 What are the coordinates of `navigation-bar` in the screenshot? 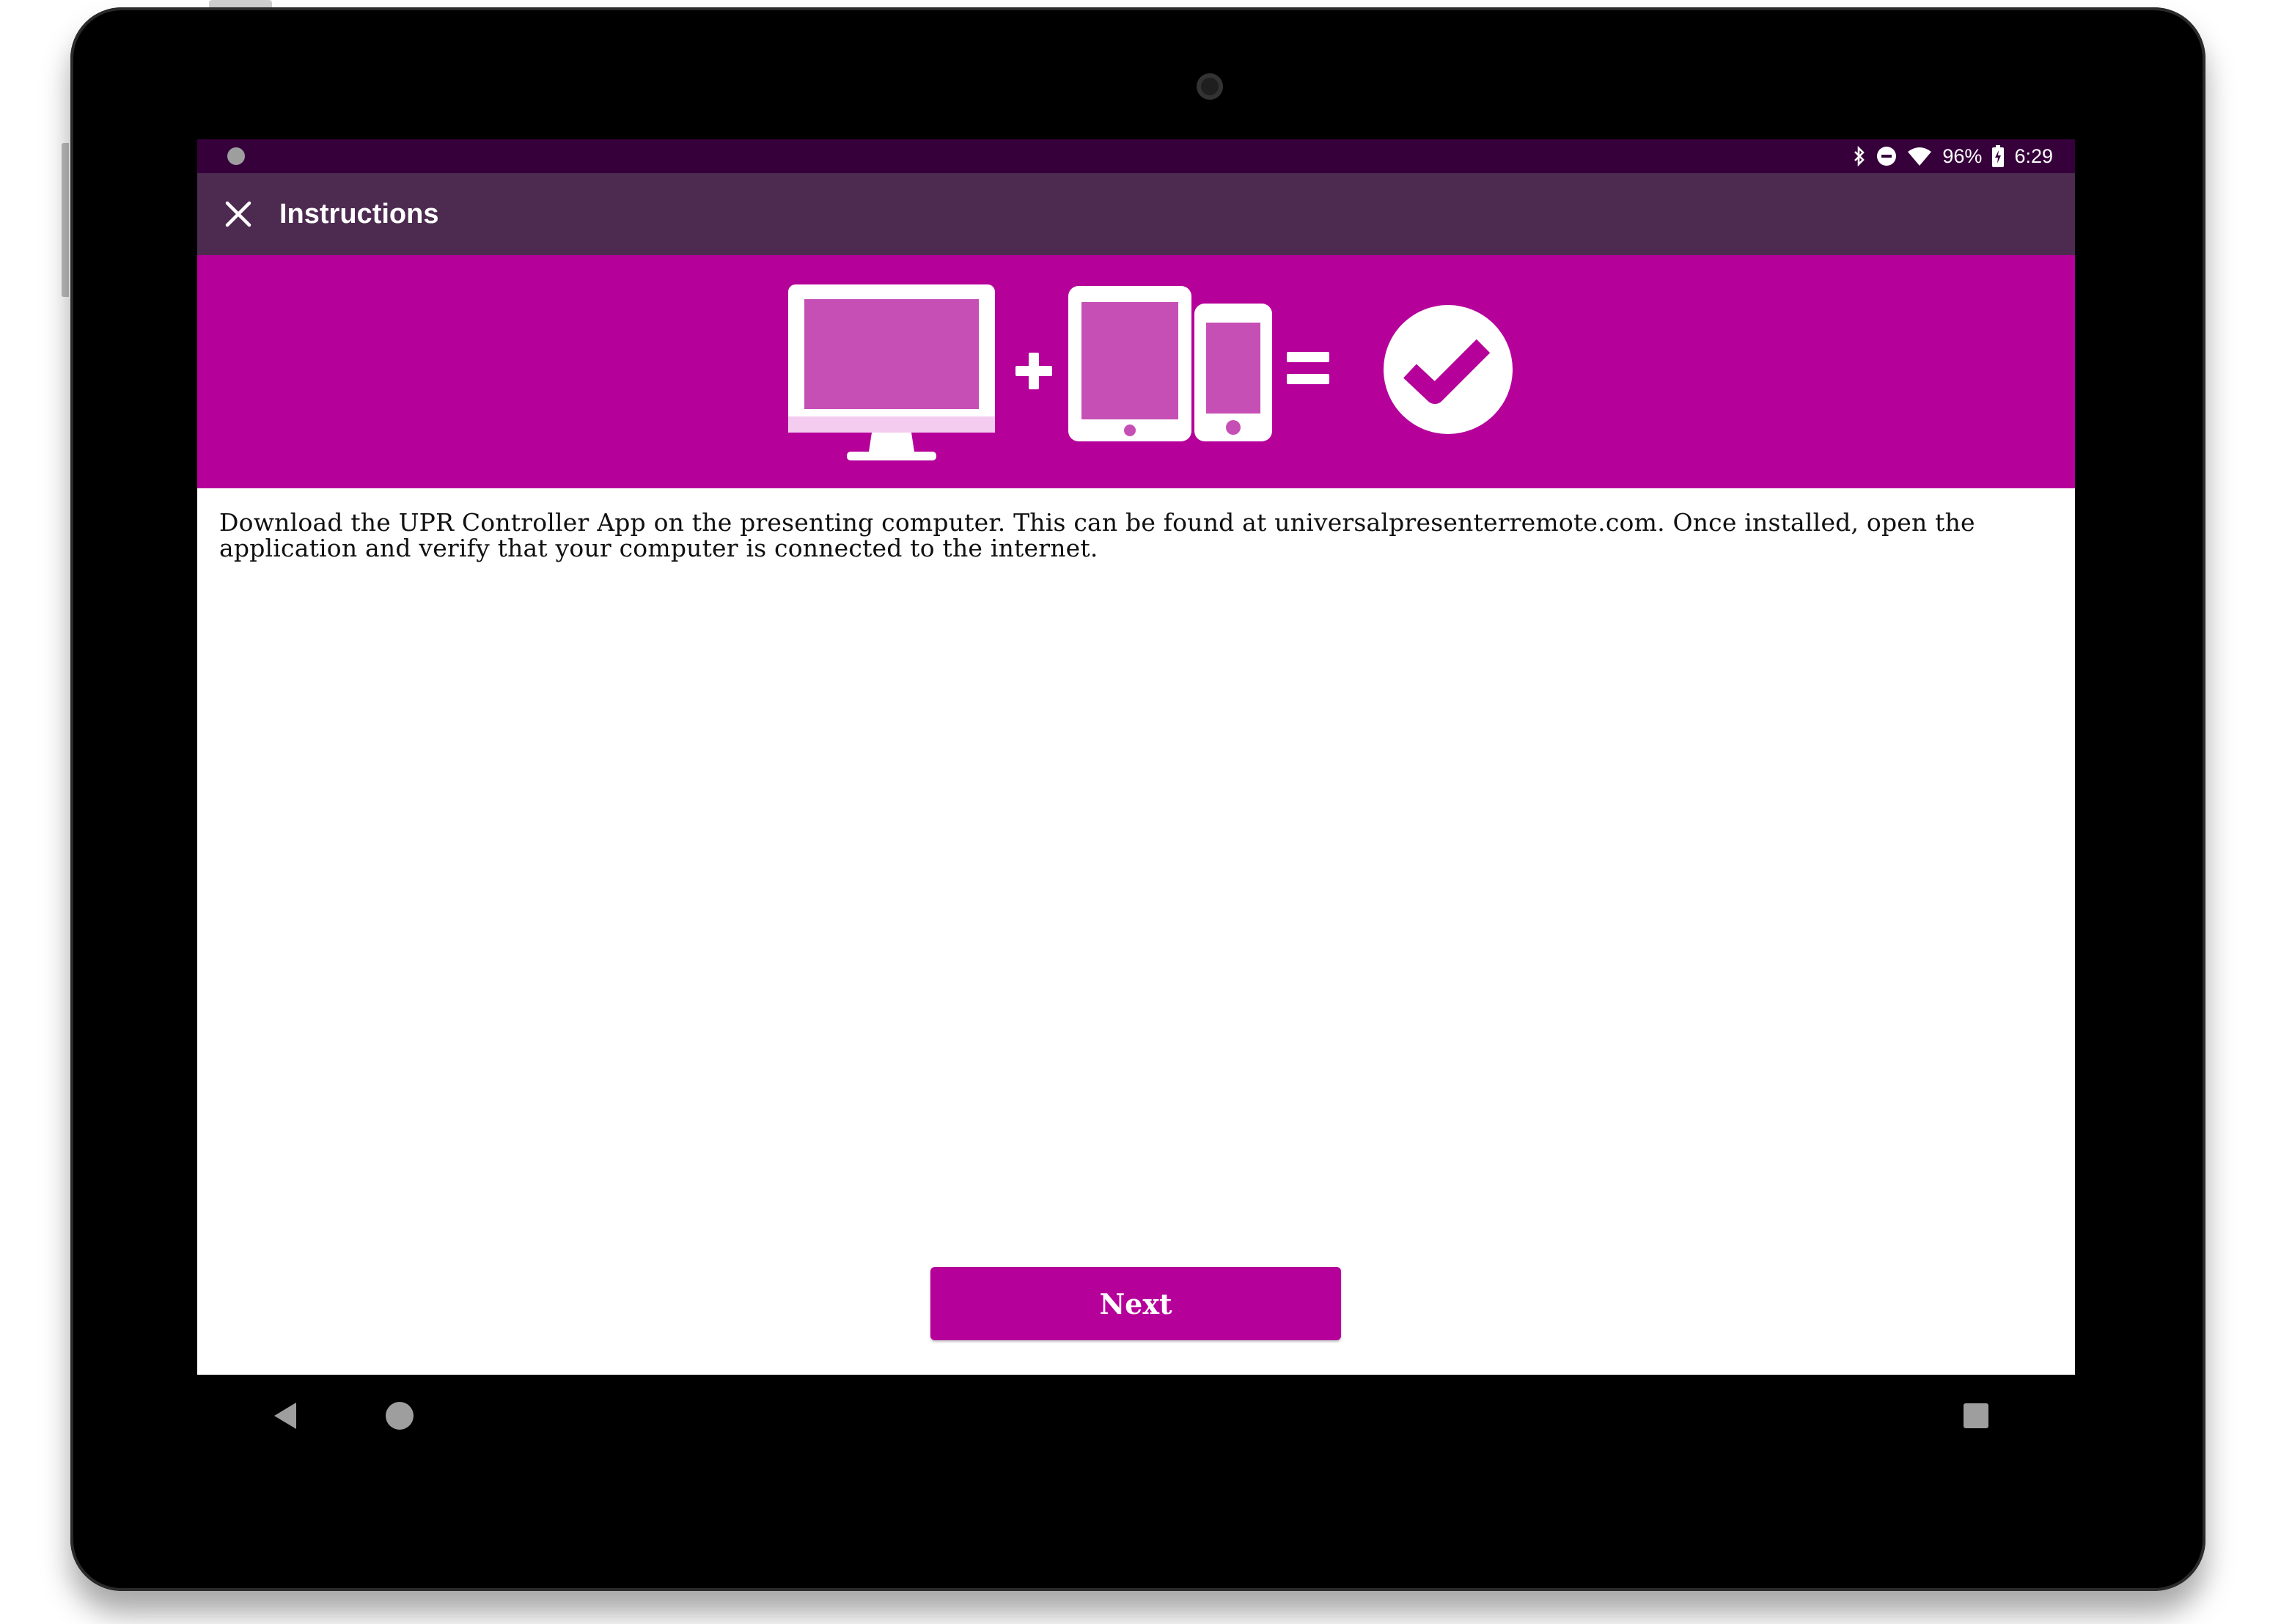 It's located at (1136, 1416).